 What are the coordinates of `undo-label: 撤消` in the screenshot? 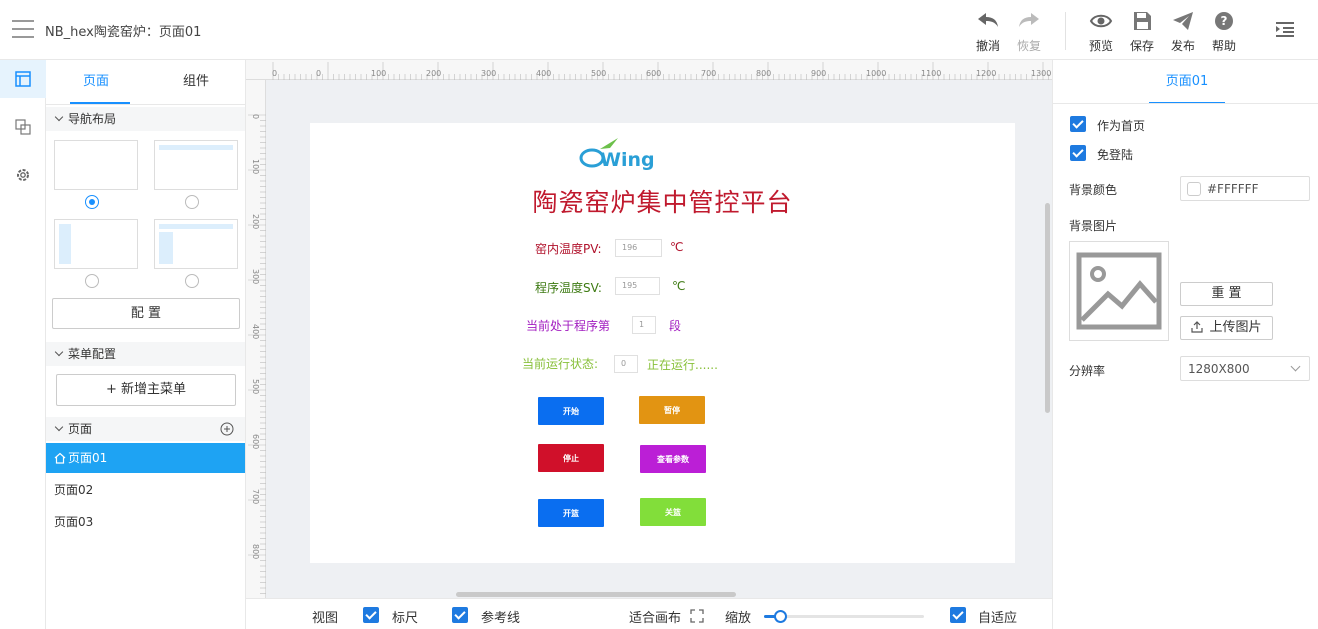 It's located at (987, 46).